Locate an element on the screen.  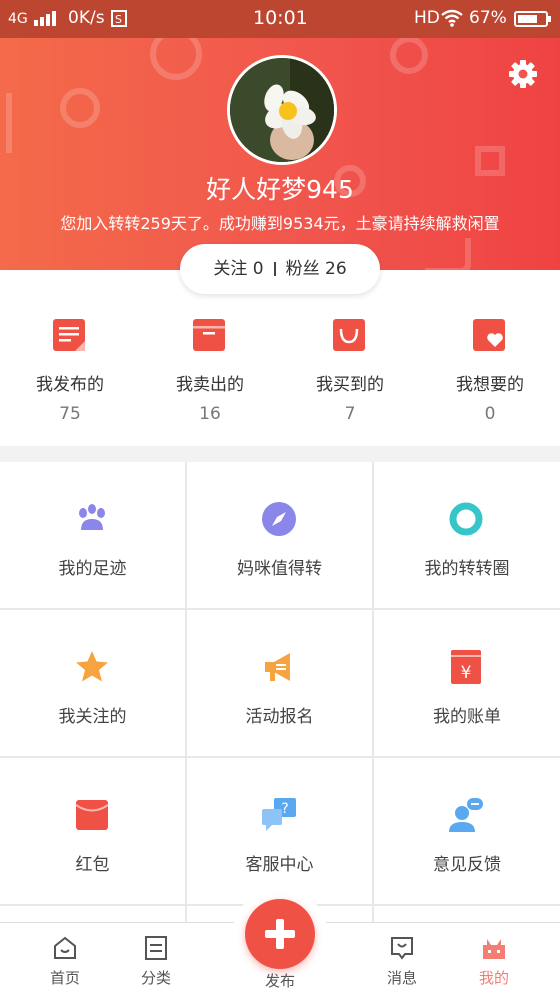
stat-label: 我卖出的 is located at coordinates (210, 385).